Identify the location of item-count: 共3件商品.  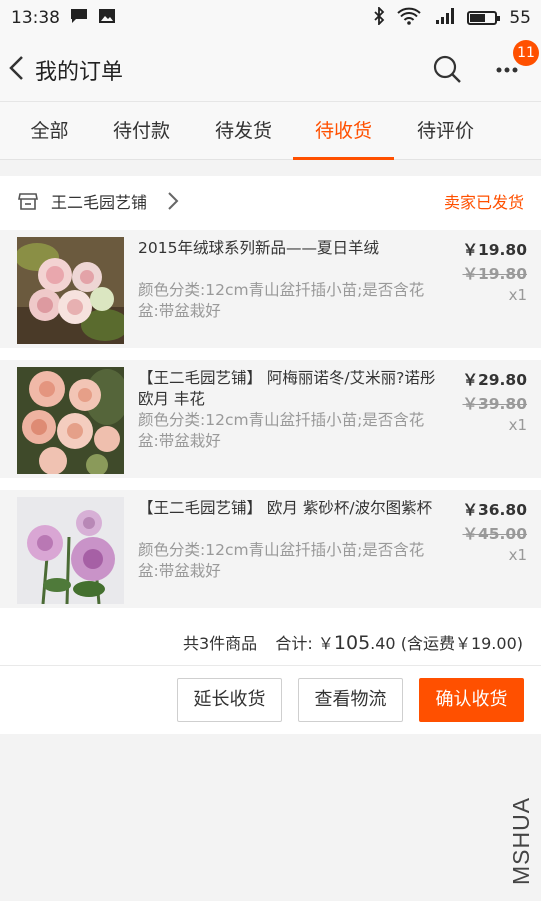
(220, 643).